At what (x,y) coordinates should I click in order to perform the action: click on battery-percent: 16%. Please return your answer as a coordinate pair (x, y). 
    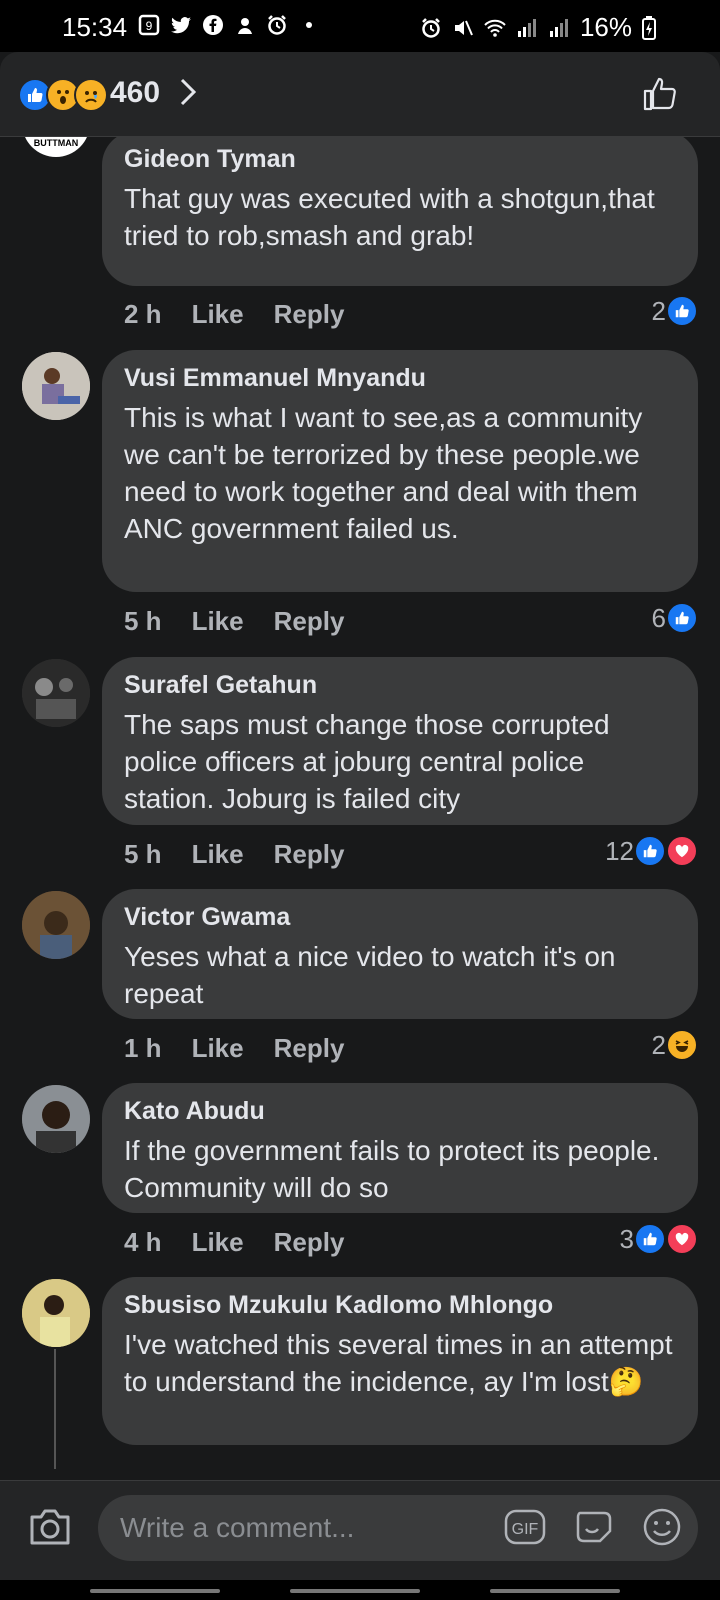
    Looking at the image, I should click on (605, 27).